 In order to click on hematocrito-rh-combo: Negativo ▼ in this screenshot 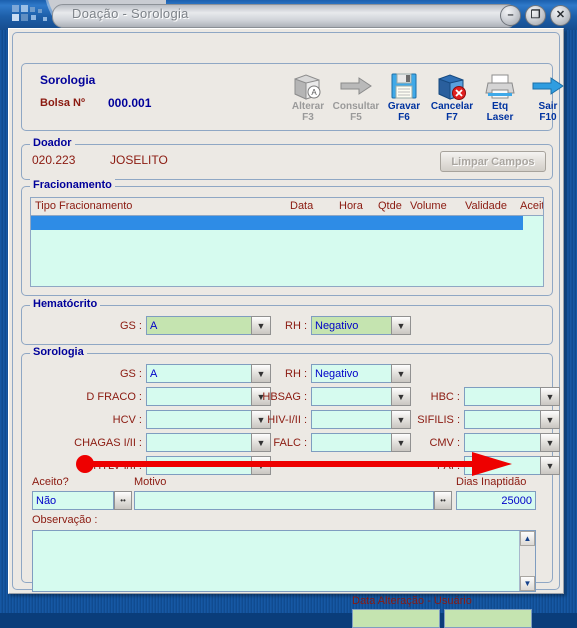, I will do `click(361, 325)`.